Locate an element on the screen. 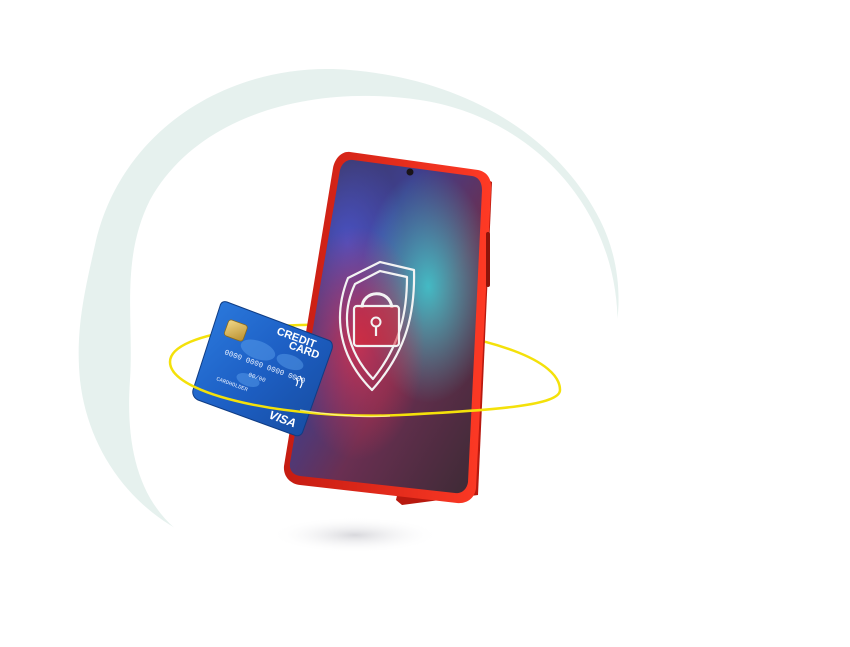 This screenshot has width=850, height=647. front-camera-icon is located at coordinates (410, 172).